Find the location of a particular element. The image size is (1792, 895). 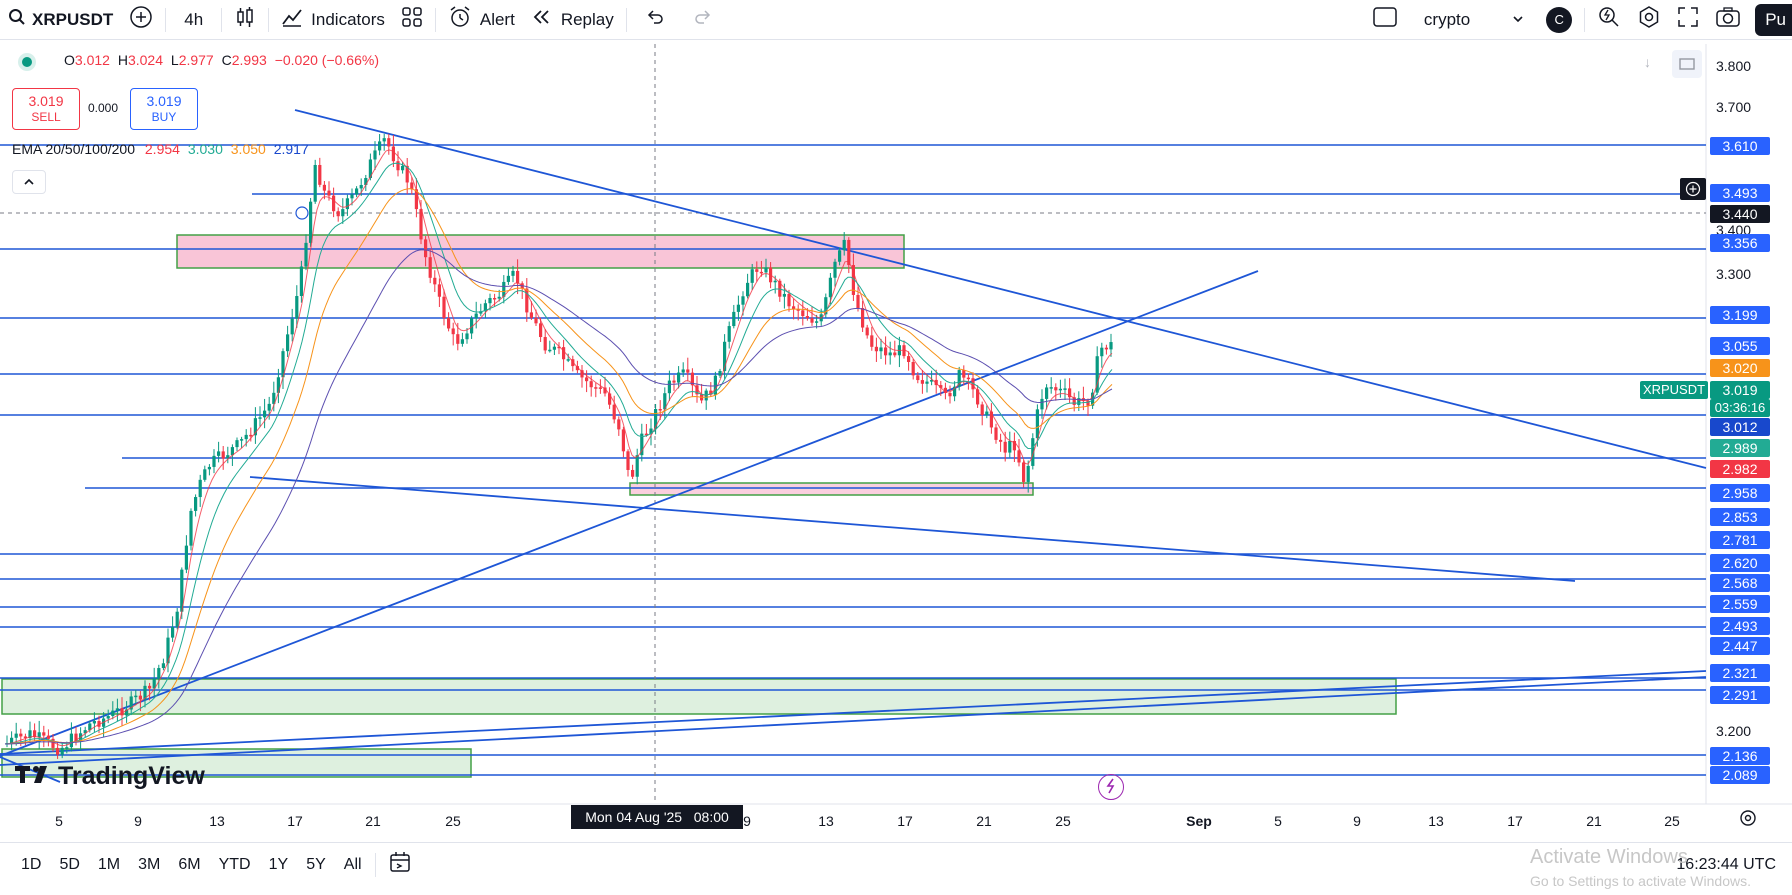

redo-button is located at coordinates (703, 20).